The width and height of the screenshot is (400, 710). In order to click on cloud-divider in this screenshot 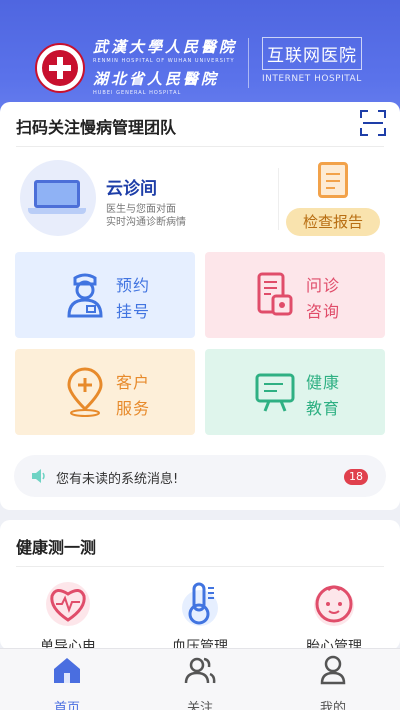, I will do `click(278, 199)`.